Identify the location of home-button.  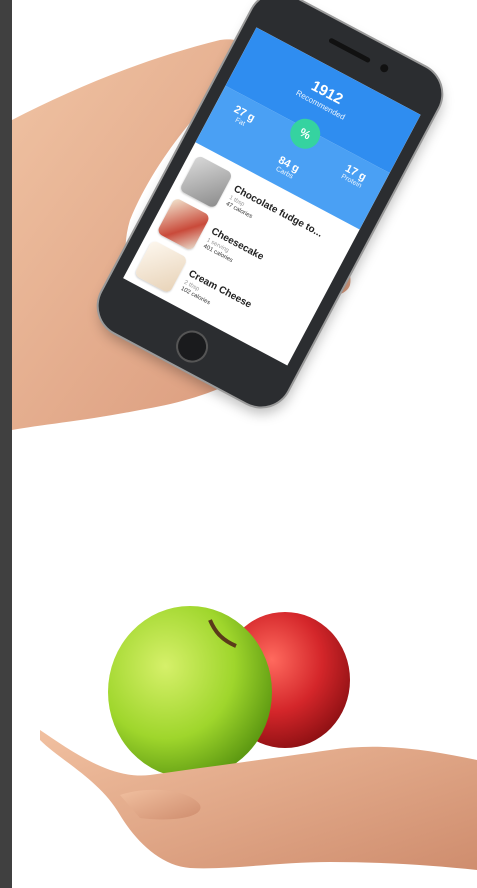
(192, 346).